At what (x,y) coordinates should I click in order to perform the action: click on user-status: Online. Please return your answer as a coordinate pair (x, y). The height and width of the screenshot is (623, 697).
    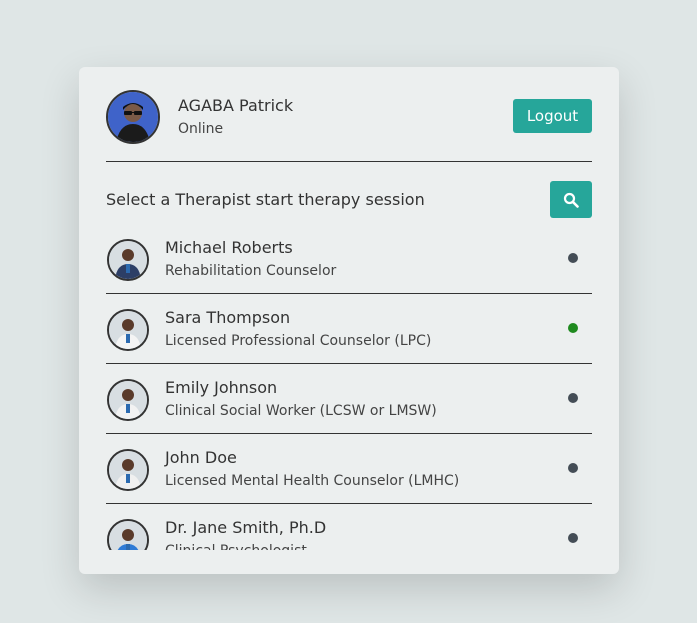
    Looking at the image, I should click on (201, 129).